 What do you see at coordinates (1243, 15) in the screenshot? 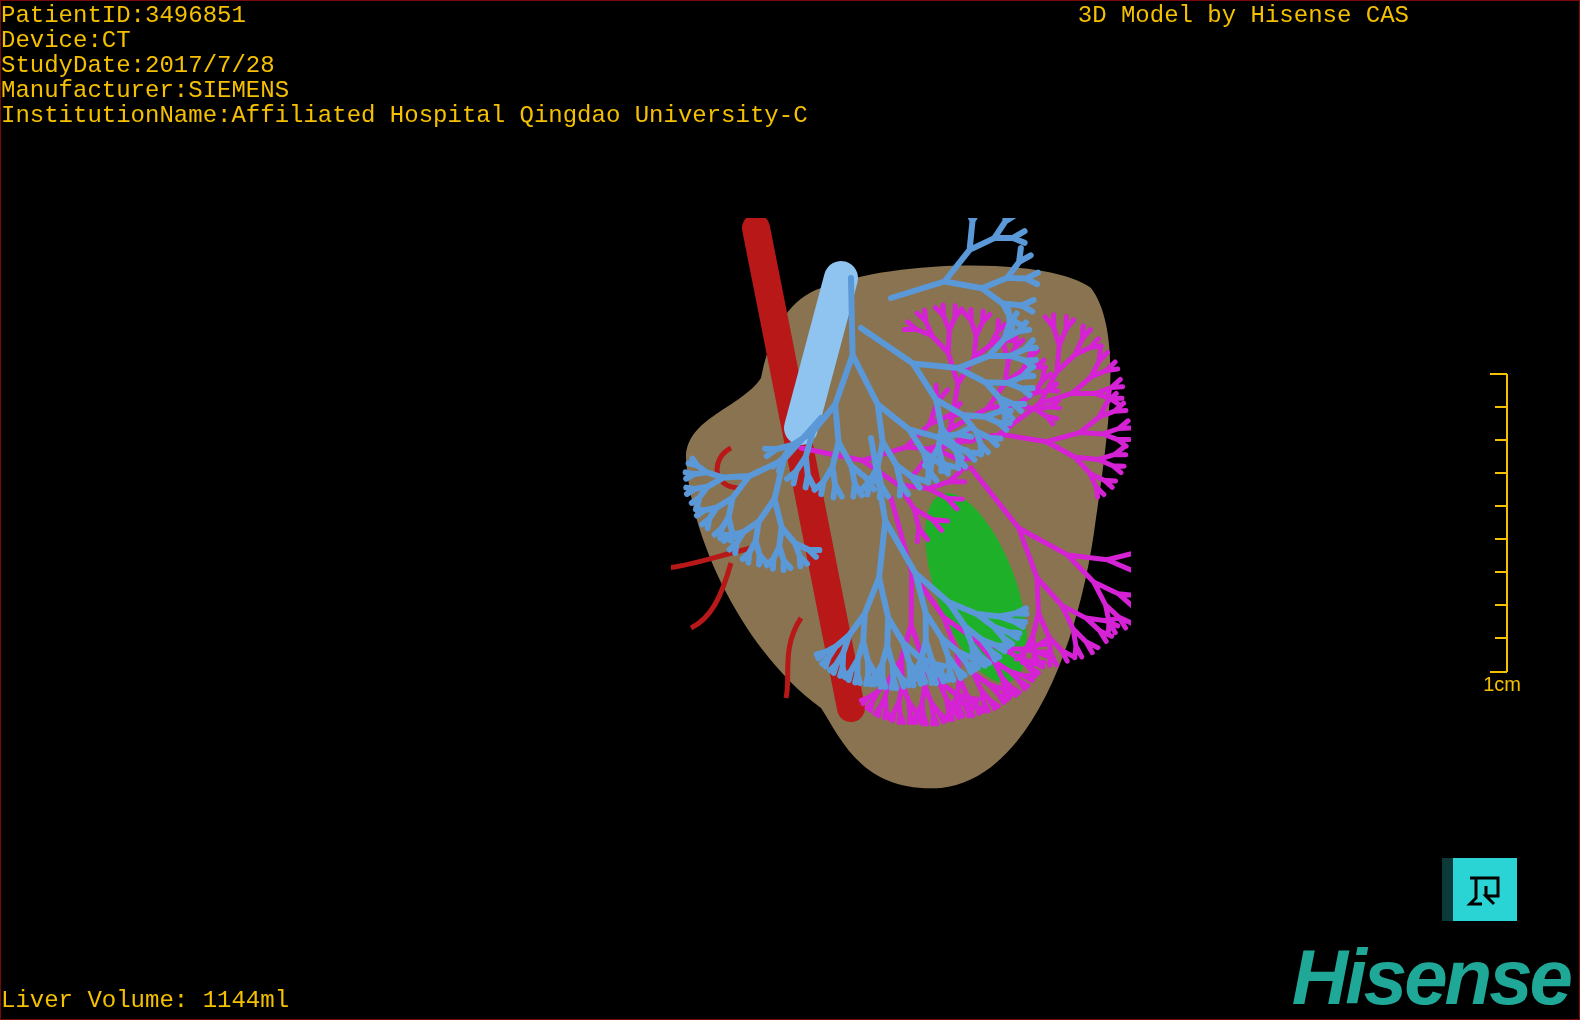
I see `model-title: 3D Model by Hisense CAS` at bounding box center [1243, 15].